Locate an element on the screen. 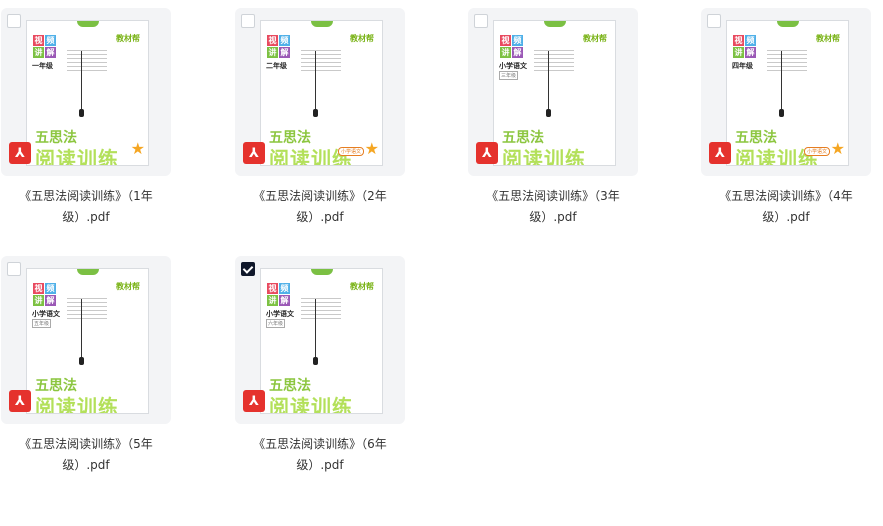 Image resolution: width=883 pixels, height=526 pixels. cover-subgrade: 五年级 is located at coordinates (42, 323).